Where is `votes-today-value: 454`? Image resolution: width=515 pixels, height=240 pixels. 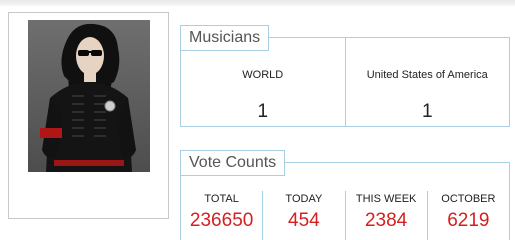
votes-today-value: 454 is located at coordinates (304, 220).